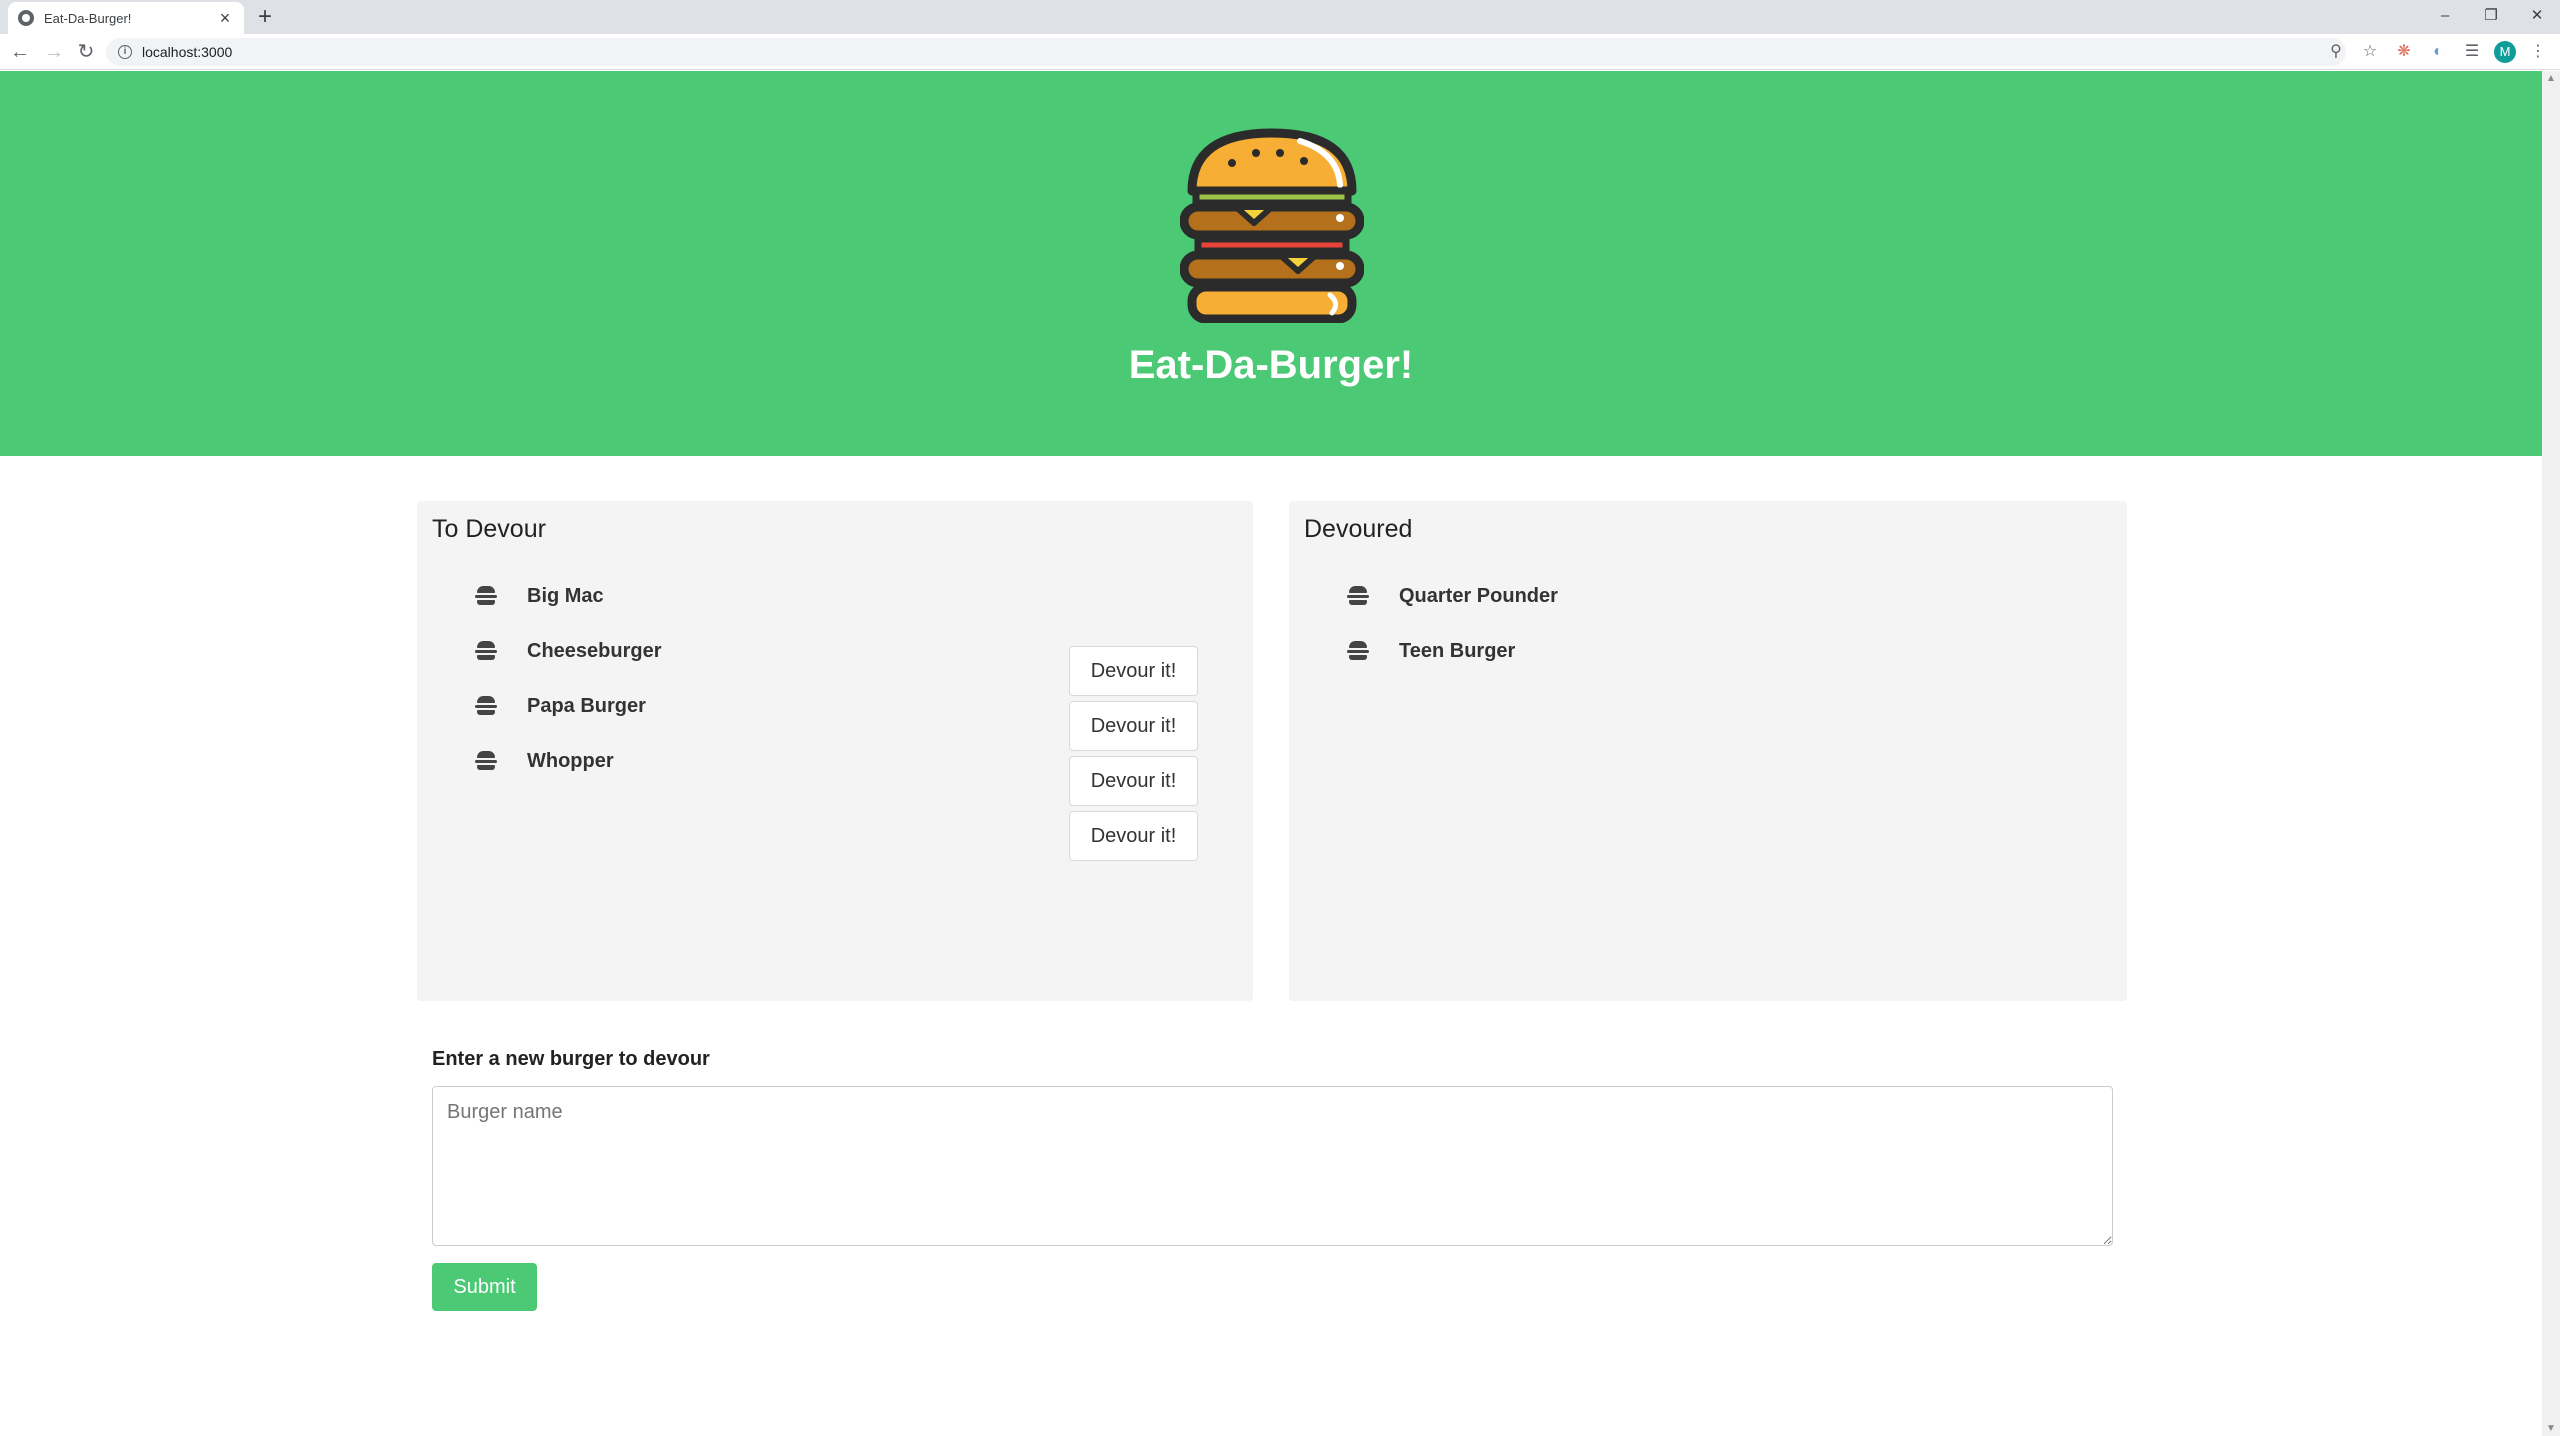 This screenshot has width=2560, height=1436. I want to click on toolbar-icons: ⚲ ☆ ❋ ◐ ☰ M ⋮, so click(2437, 52).